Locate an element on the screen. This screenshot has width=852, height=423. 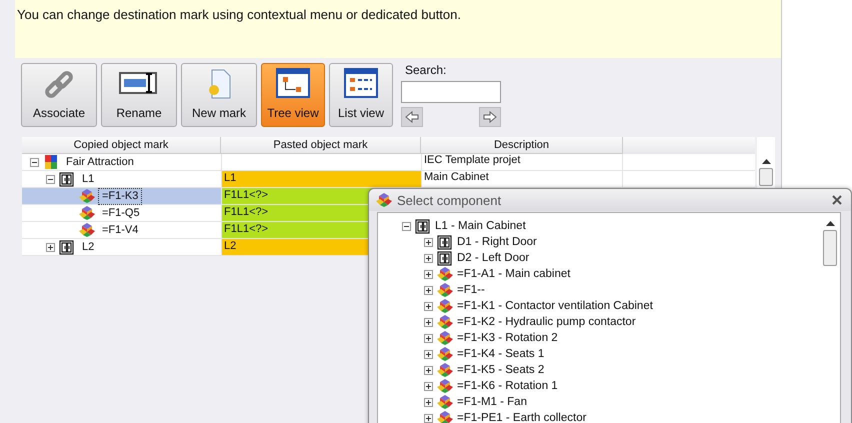
table-cell: Main Cabinet is located at coordinates (456, 177).